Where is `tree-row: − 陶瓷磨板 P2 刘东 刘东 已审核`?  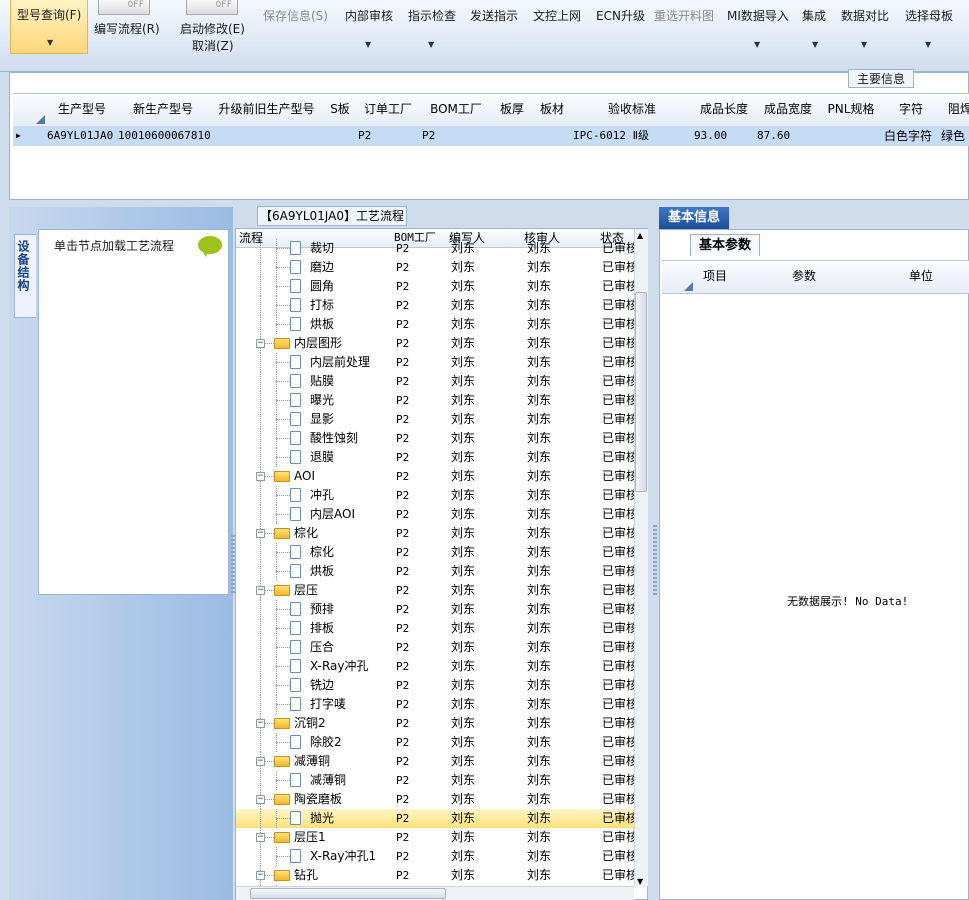 tree-row: − 陶瓷磨板 P2 刘东 刘东 已审核 is located at coordinates (435, 799).